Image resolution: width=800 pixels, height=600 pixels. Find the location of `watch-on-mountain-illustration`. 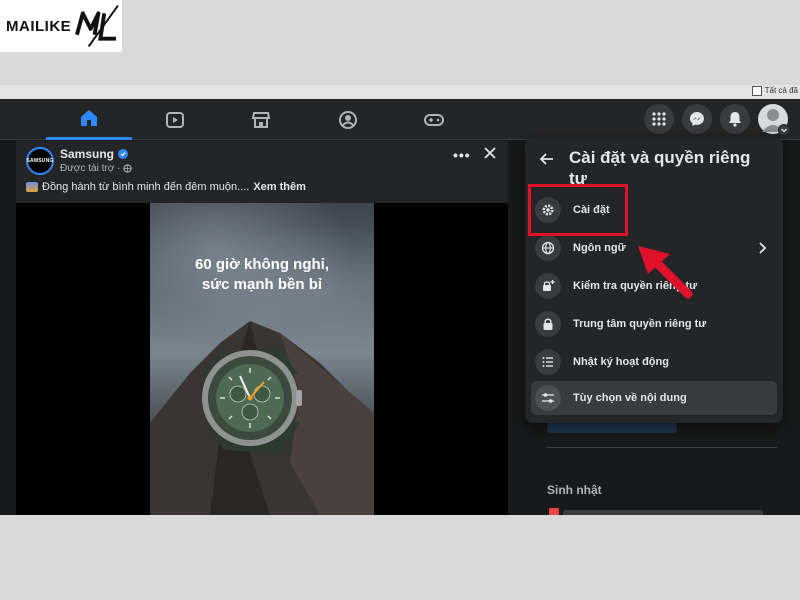

watch-on-mountain-illustration is located at coordinates (262, 418).